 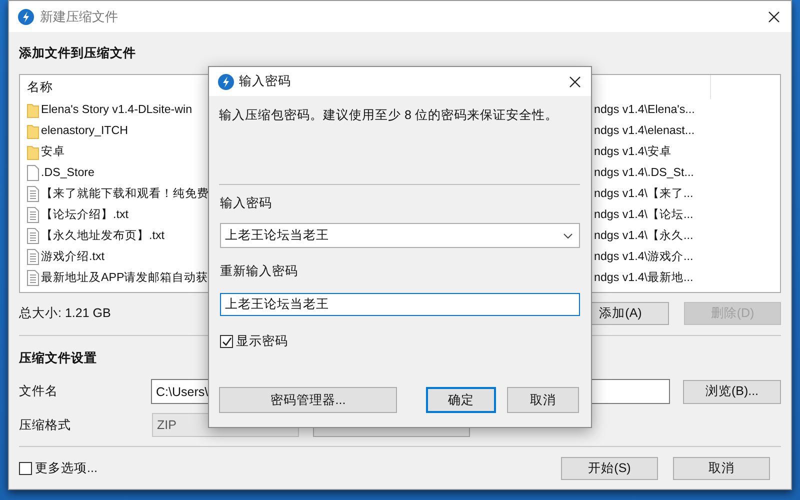 What do you see at coordinates (33, 172) in the screenshot?
I see `file-icon` at bounding box center [33, 172].